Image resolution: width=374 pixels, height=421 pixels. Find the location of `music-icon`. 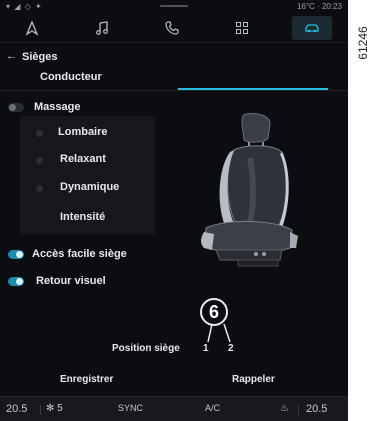

music-icon is located at coordinates (102, 28).